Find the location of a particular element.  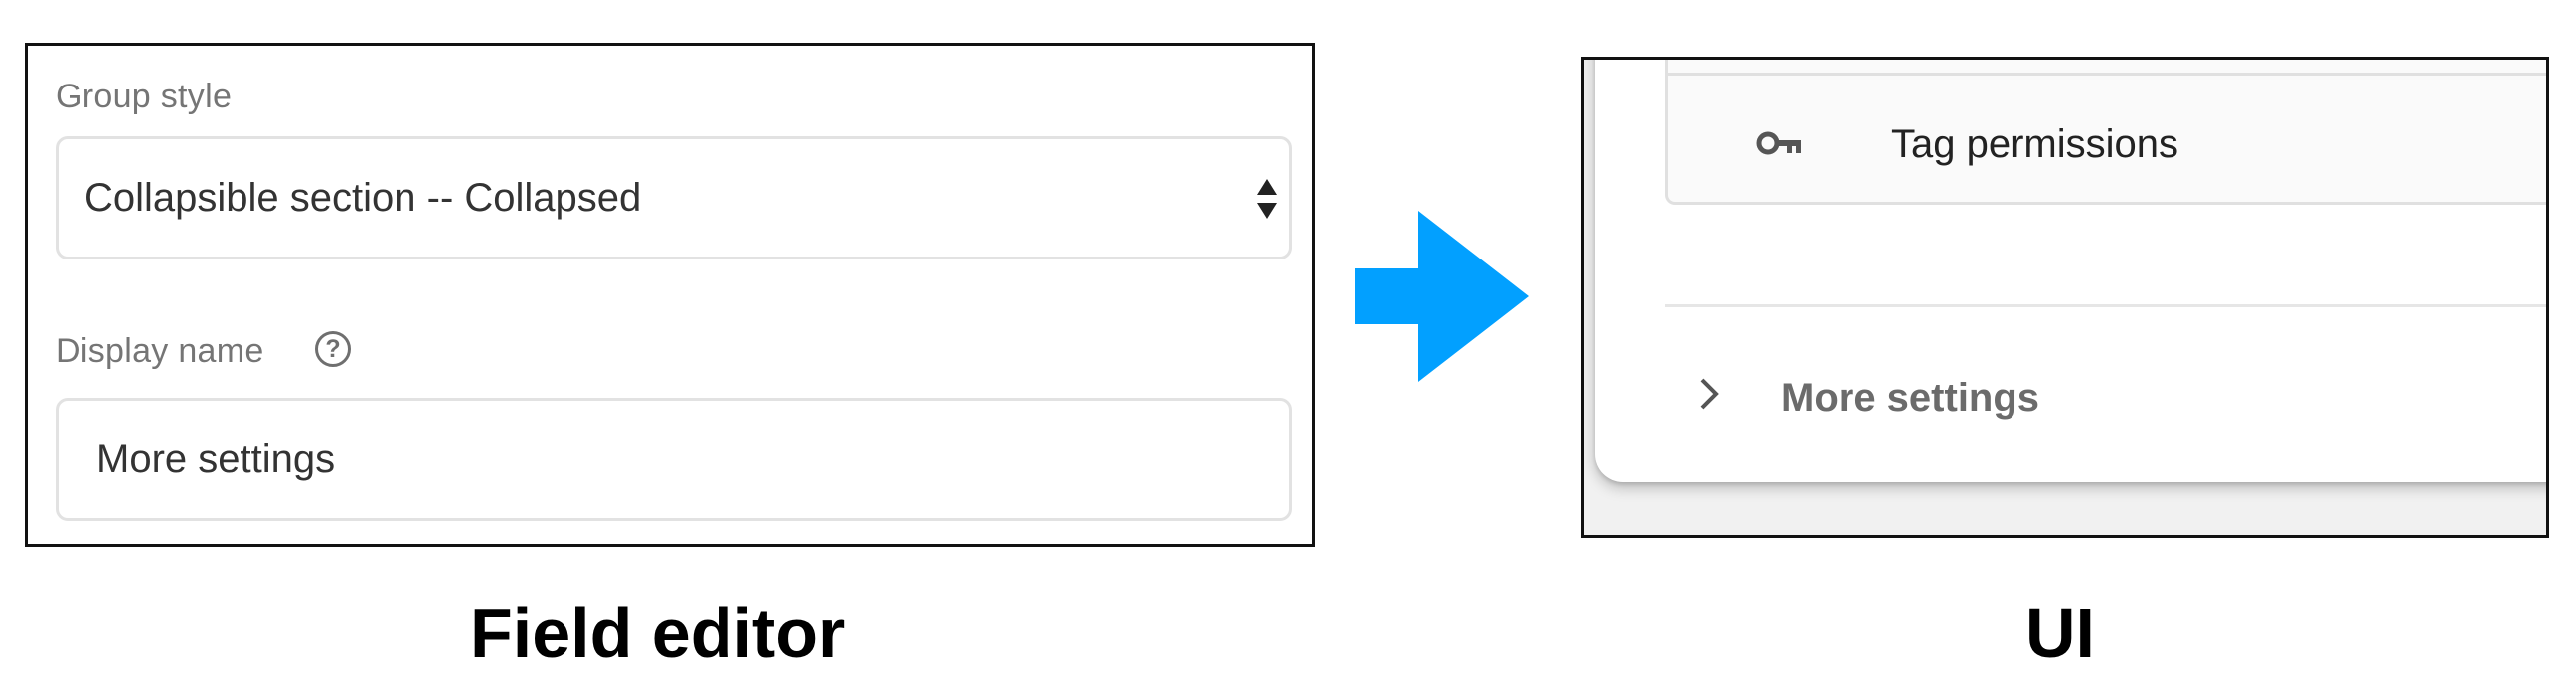

tag-permissions-label: Tag permissions is located at coordinates (2035, 144).